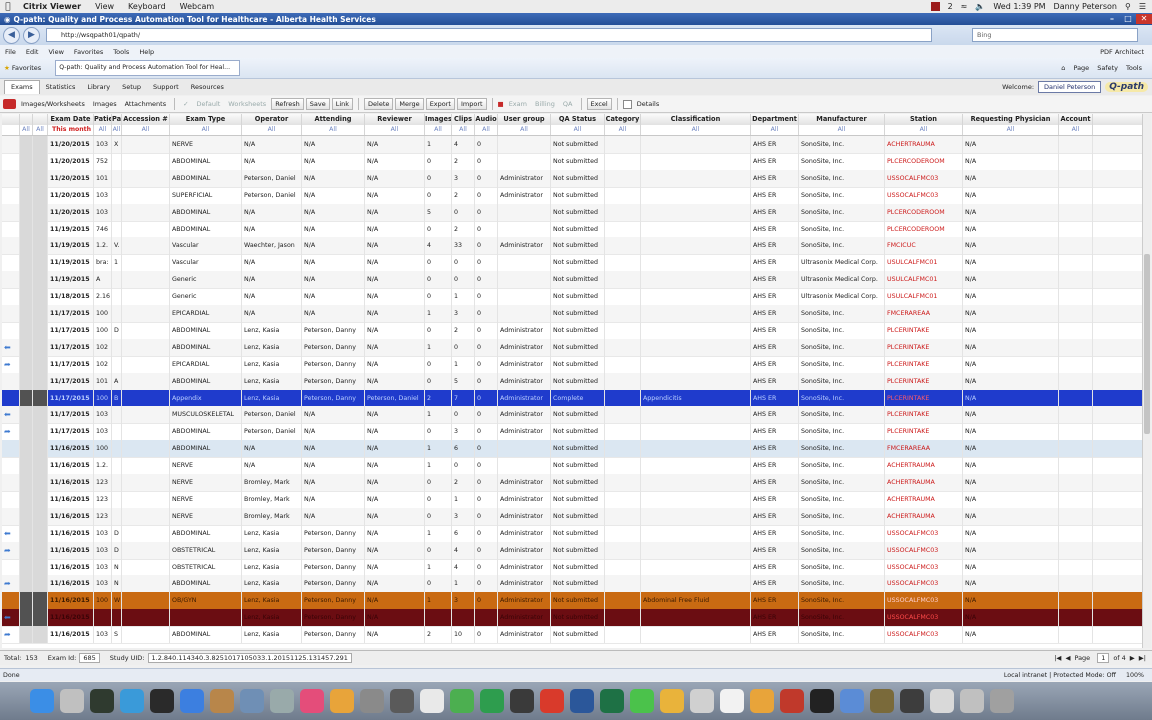 Image resolution: width=1152 pixels, height=720 pixels. What do you see at coordinates (146, 119) in the screenshot?
I see `col-header-accession: Accession #` at bounding box center [146, 119].